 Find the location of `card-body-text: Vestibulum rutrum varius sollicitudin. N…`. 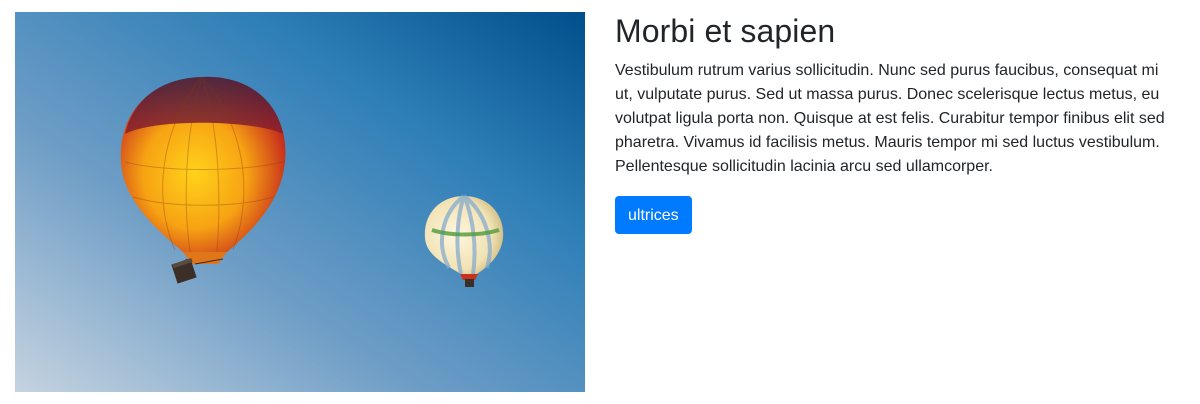

card-body-text: Vestibulum rutrum varius sollicitudin. N… is located at coordinates (890, 118).